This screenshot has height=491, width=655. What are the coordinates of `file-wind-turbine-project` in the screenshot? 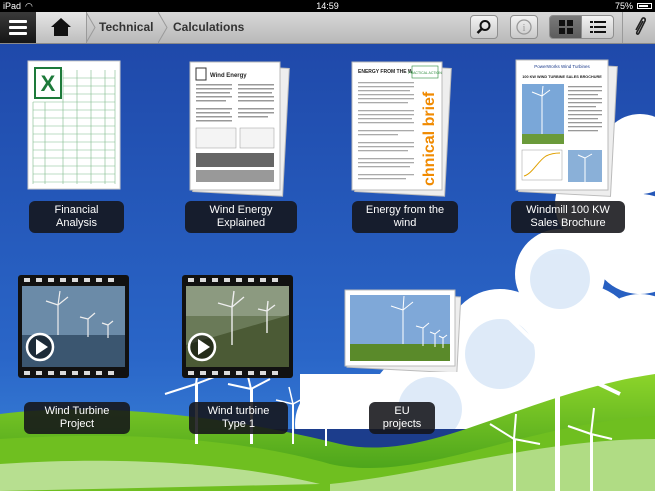 It's located at (73, 326).